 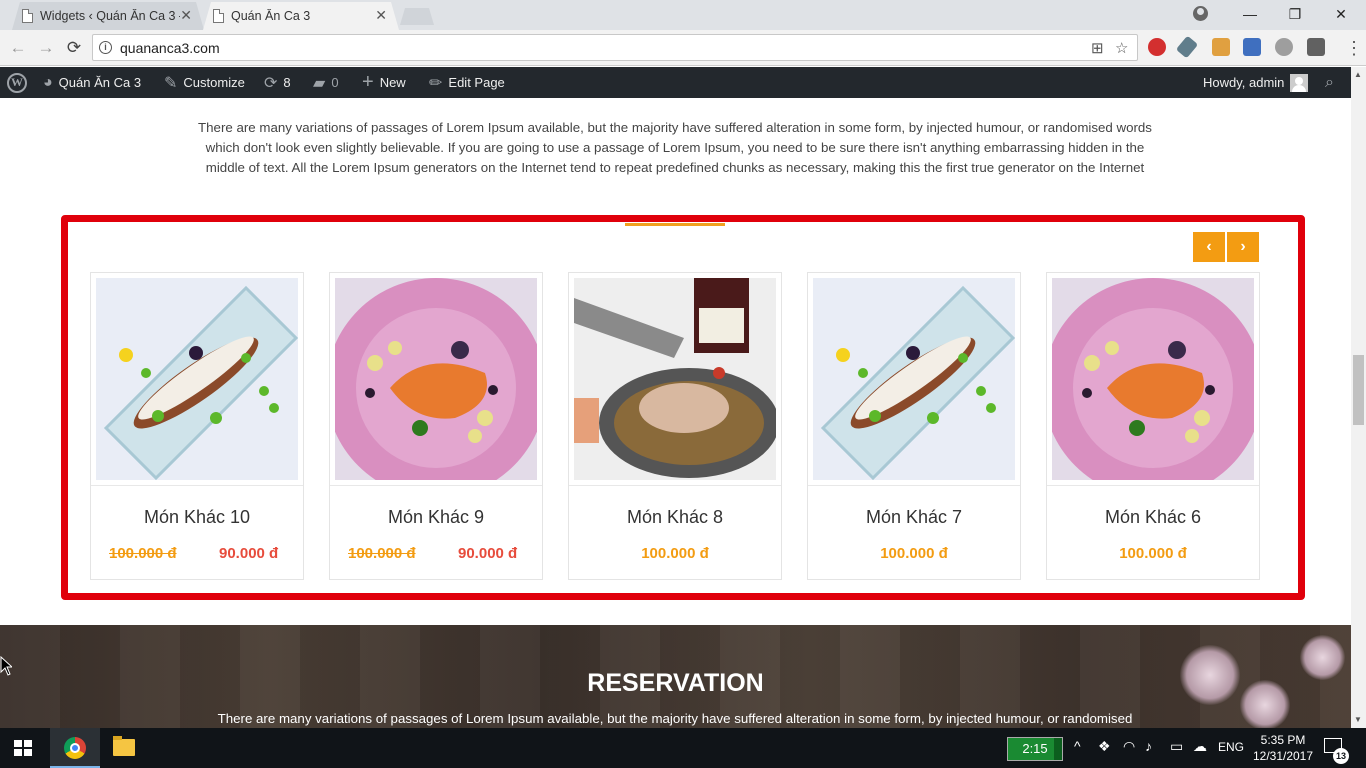 I want to click on tab-widgets: Widgets ‹ Quán Ăn Ca 3 — ✕, so click(x=108, y=16).